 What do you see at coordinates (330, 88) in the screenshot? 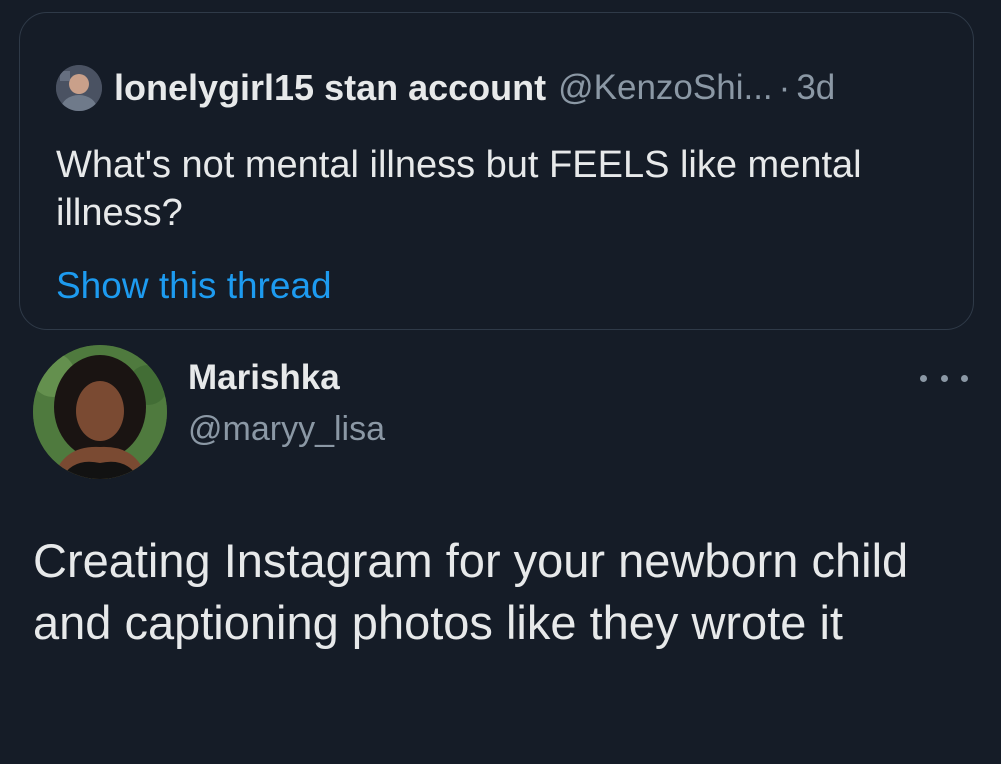
I see `quoted-author-name: lonelygirl15 stan account` at bounding box center [330, 88].